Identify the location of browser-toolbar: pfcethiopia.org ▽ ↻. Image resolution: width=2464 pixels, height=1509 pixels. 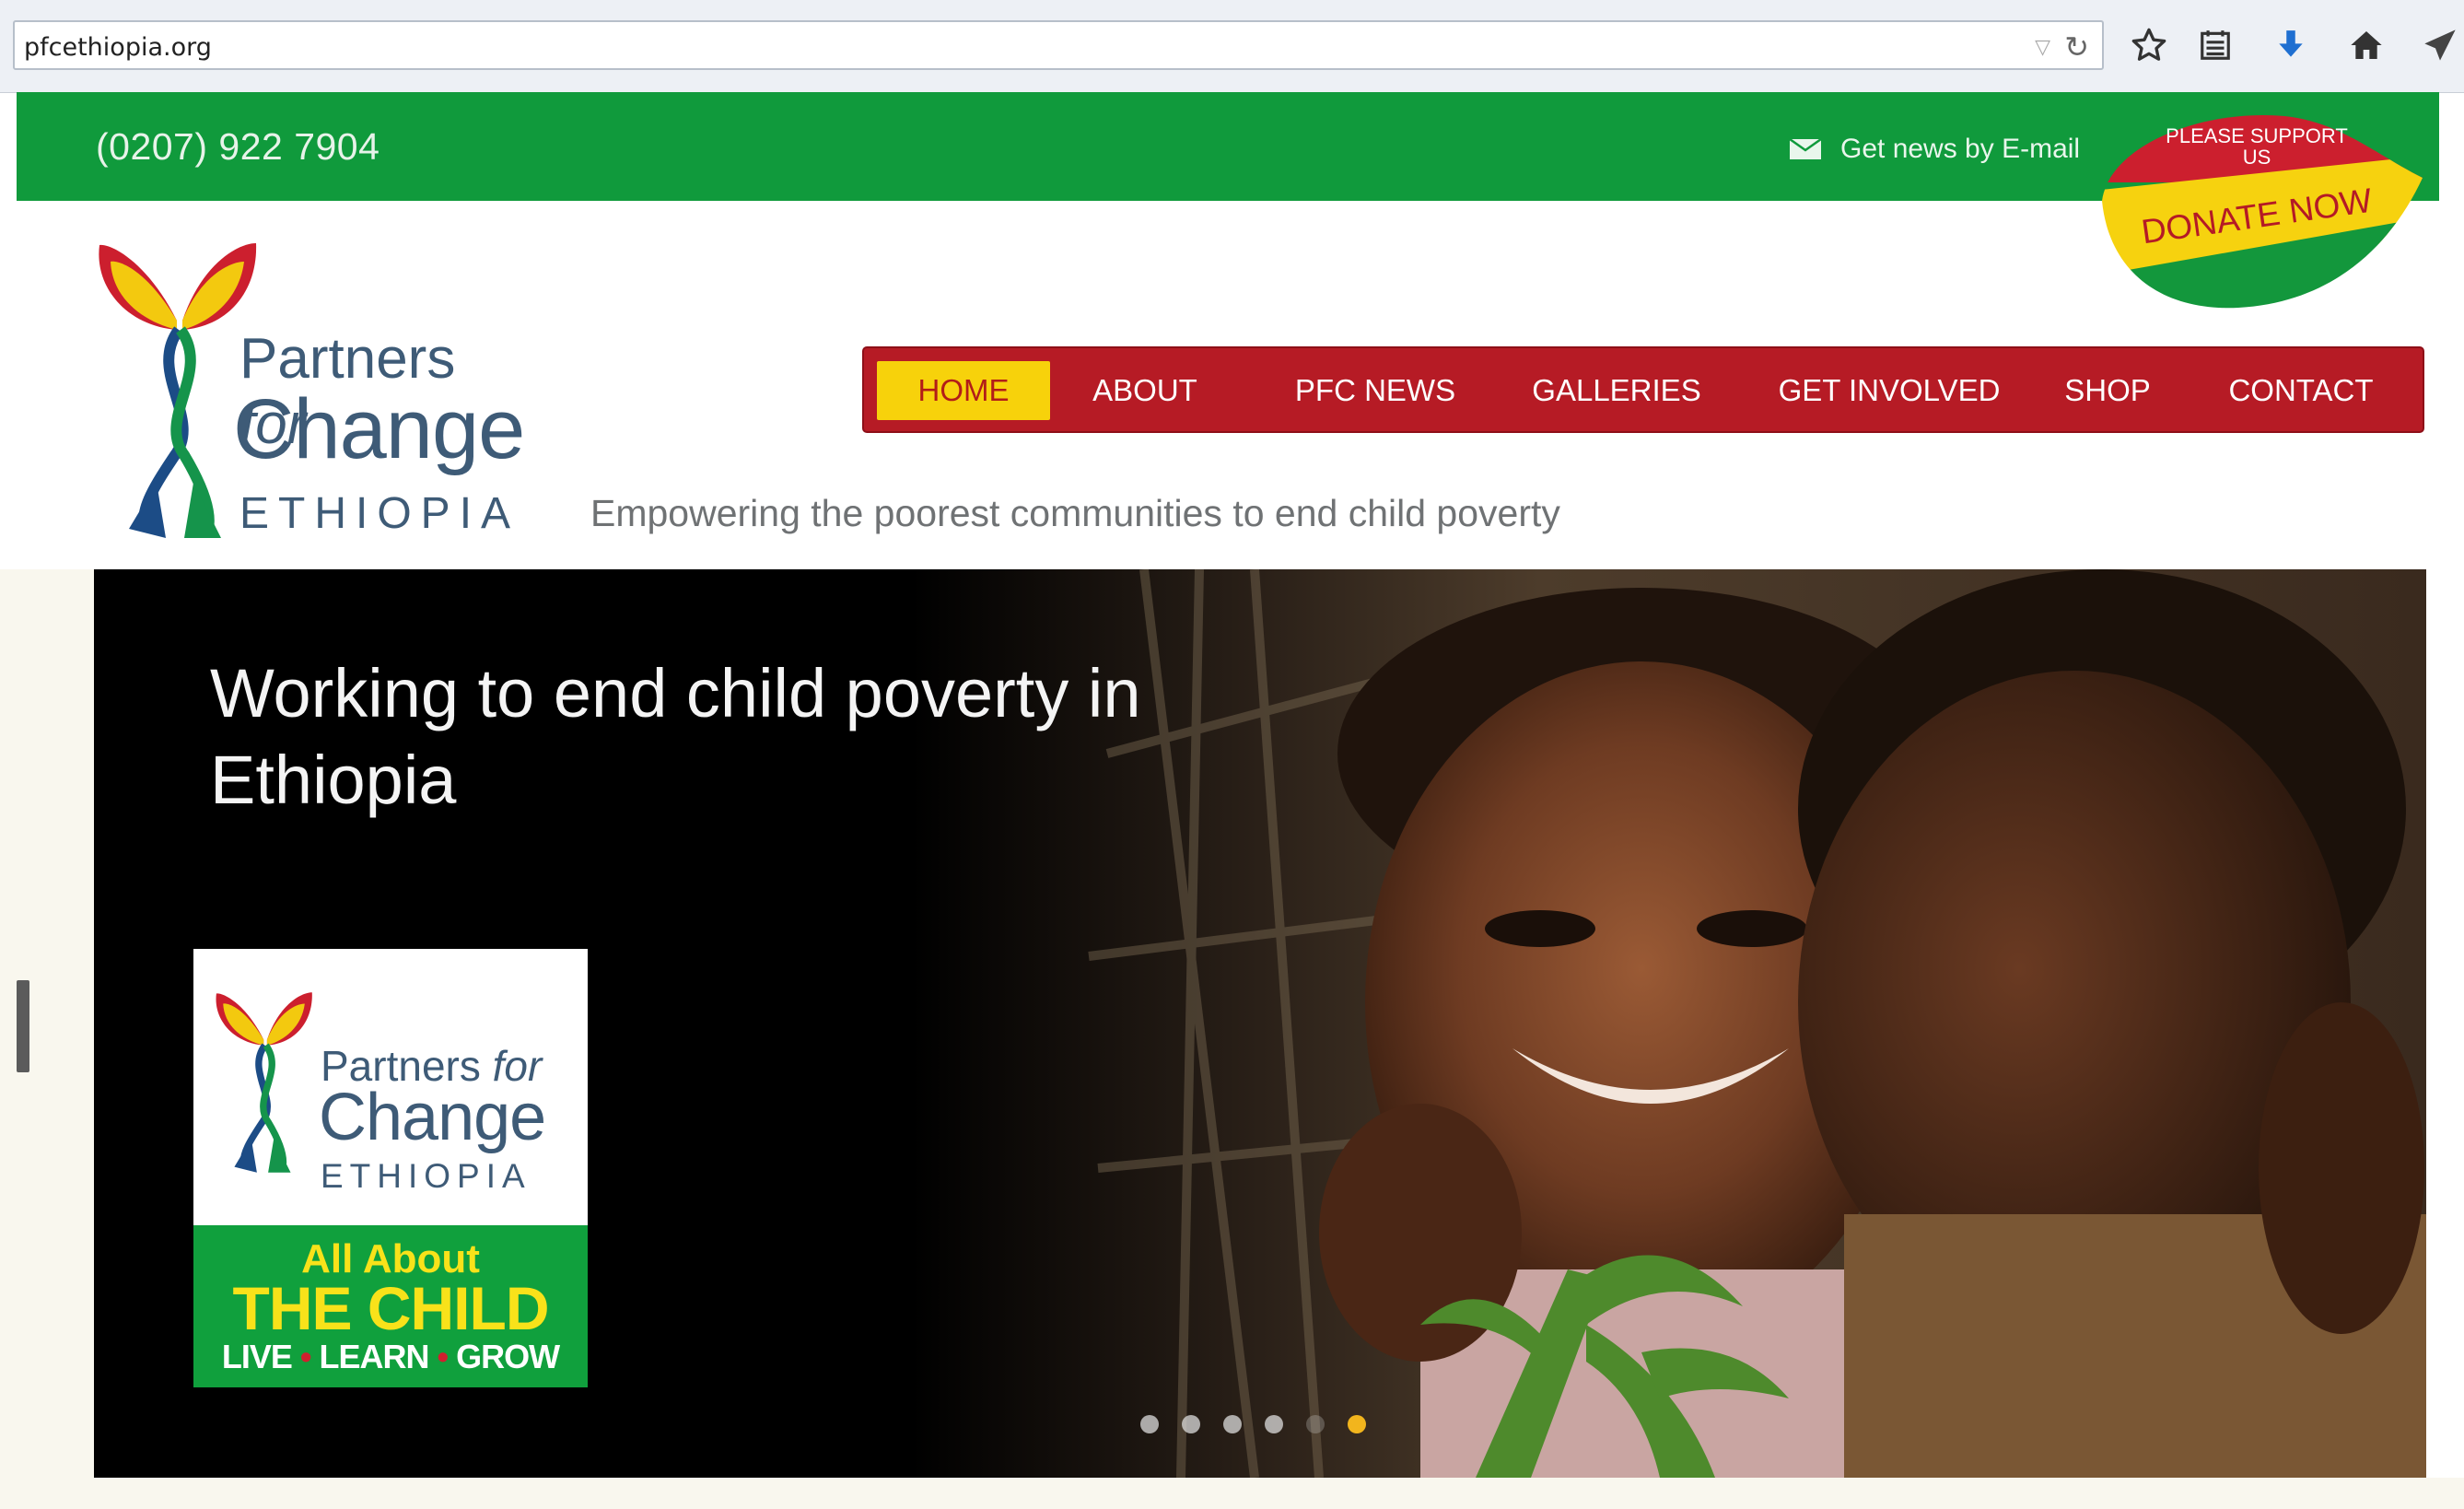
(1232, 46).